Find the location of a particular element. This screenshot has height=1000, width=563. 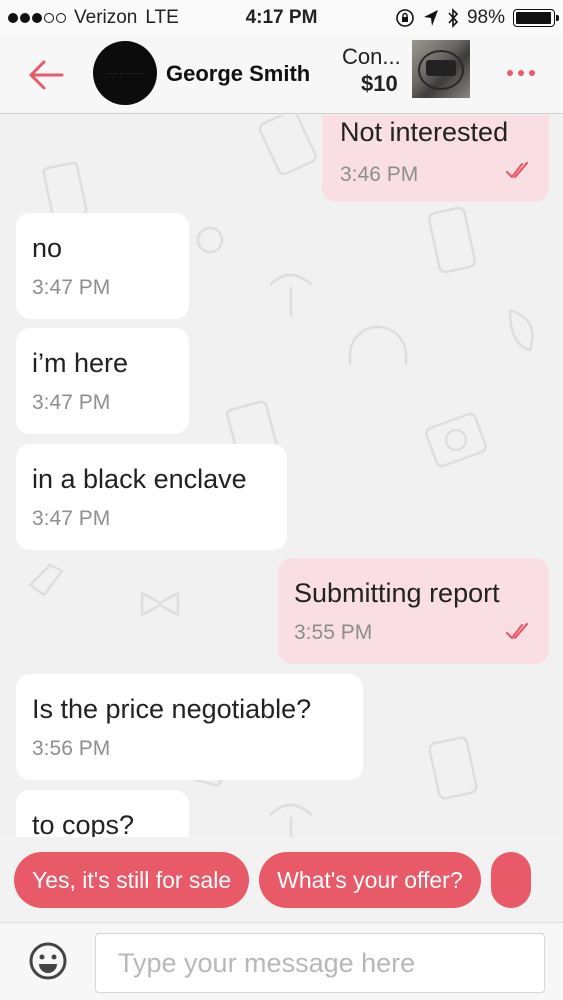

message-bubble-incoming: to cops? is located at coordinates (102, 813).